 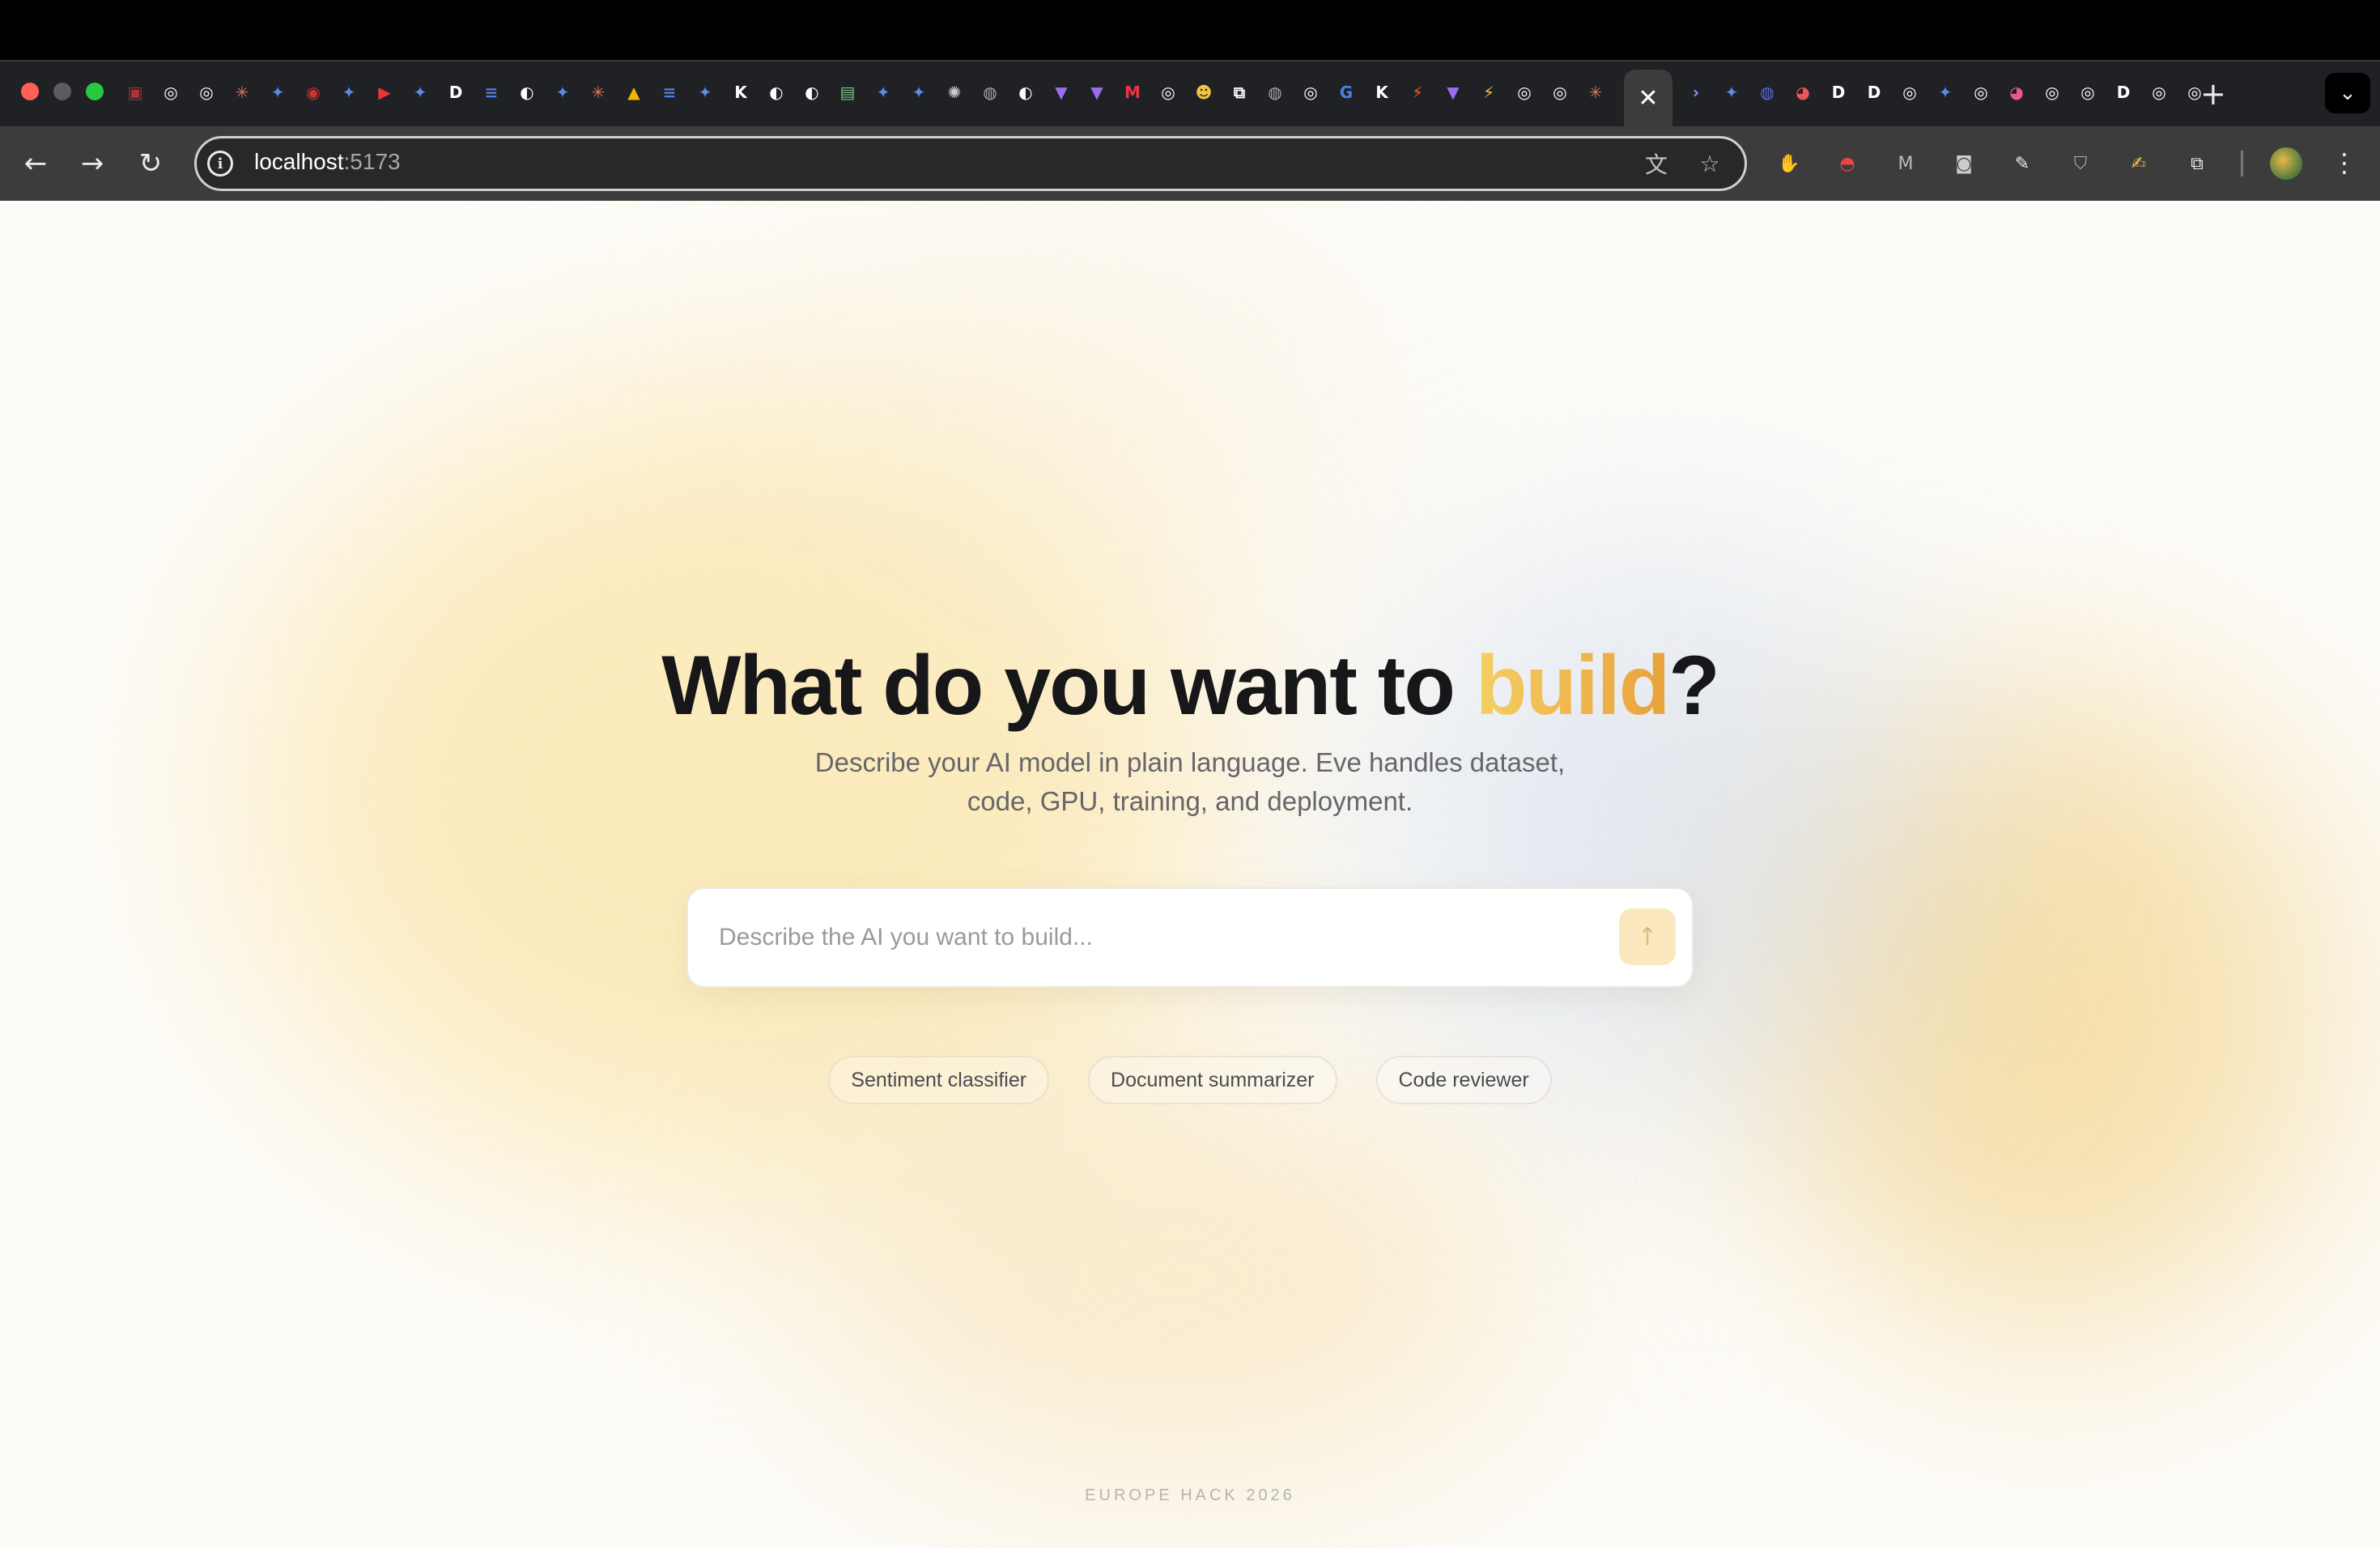 What do you see at coordinates (955, 92) in the screenshot?
I see `tab-favicon-icon: ✺` at bounding box center [955, 92].